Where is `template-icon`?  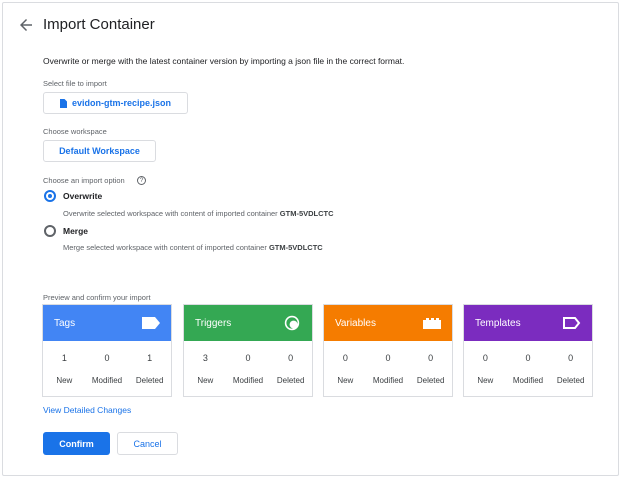
template-icon is located at coordinates (572, 323).